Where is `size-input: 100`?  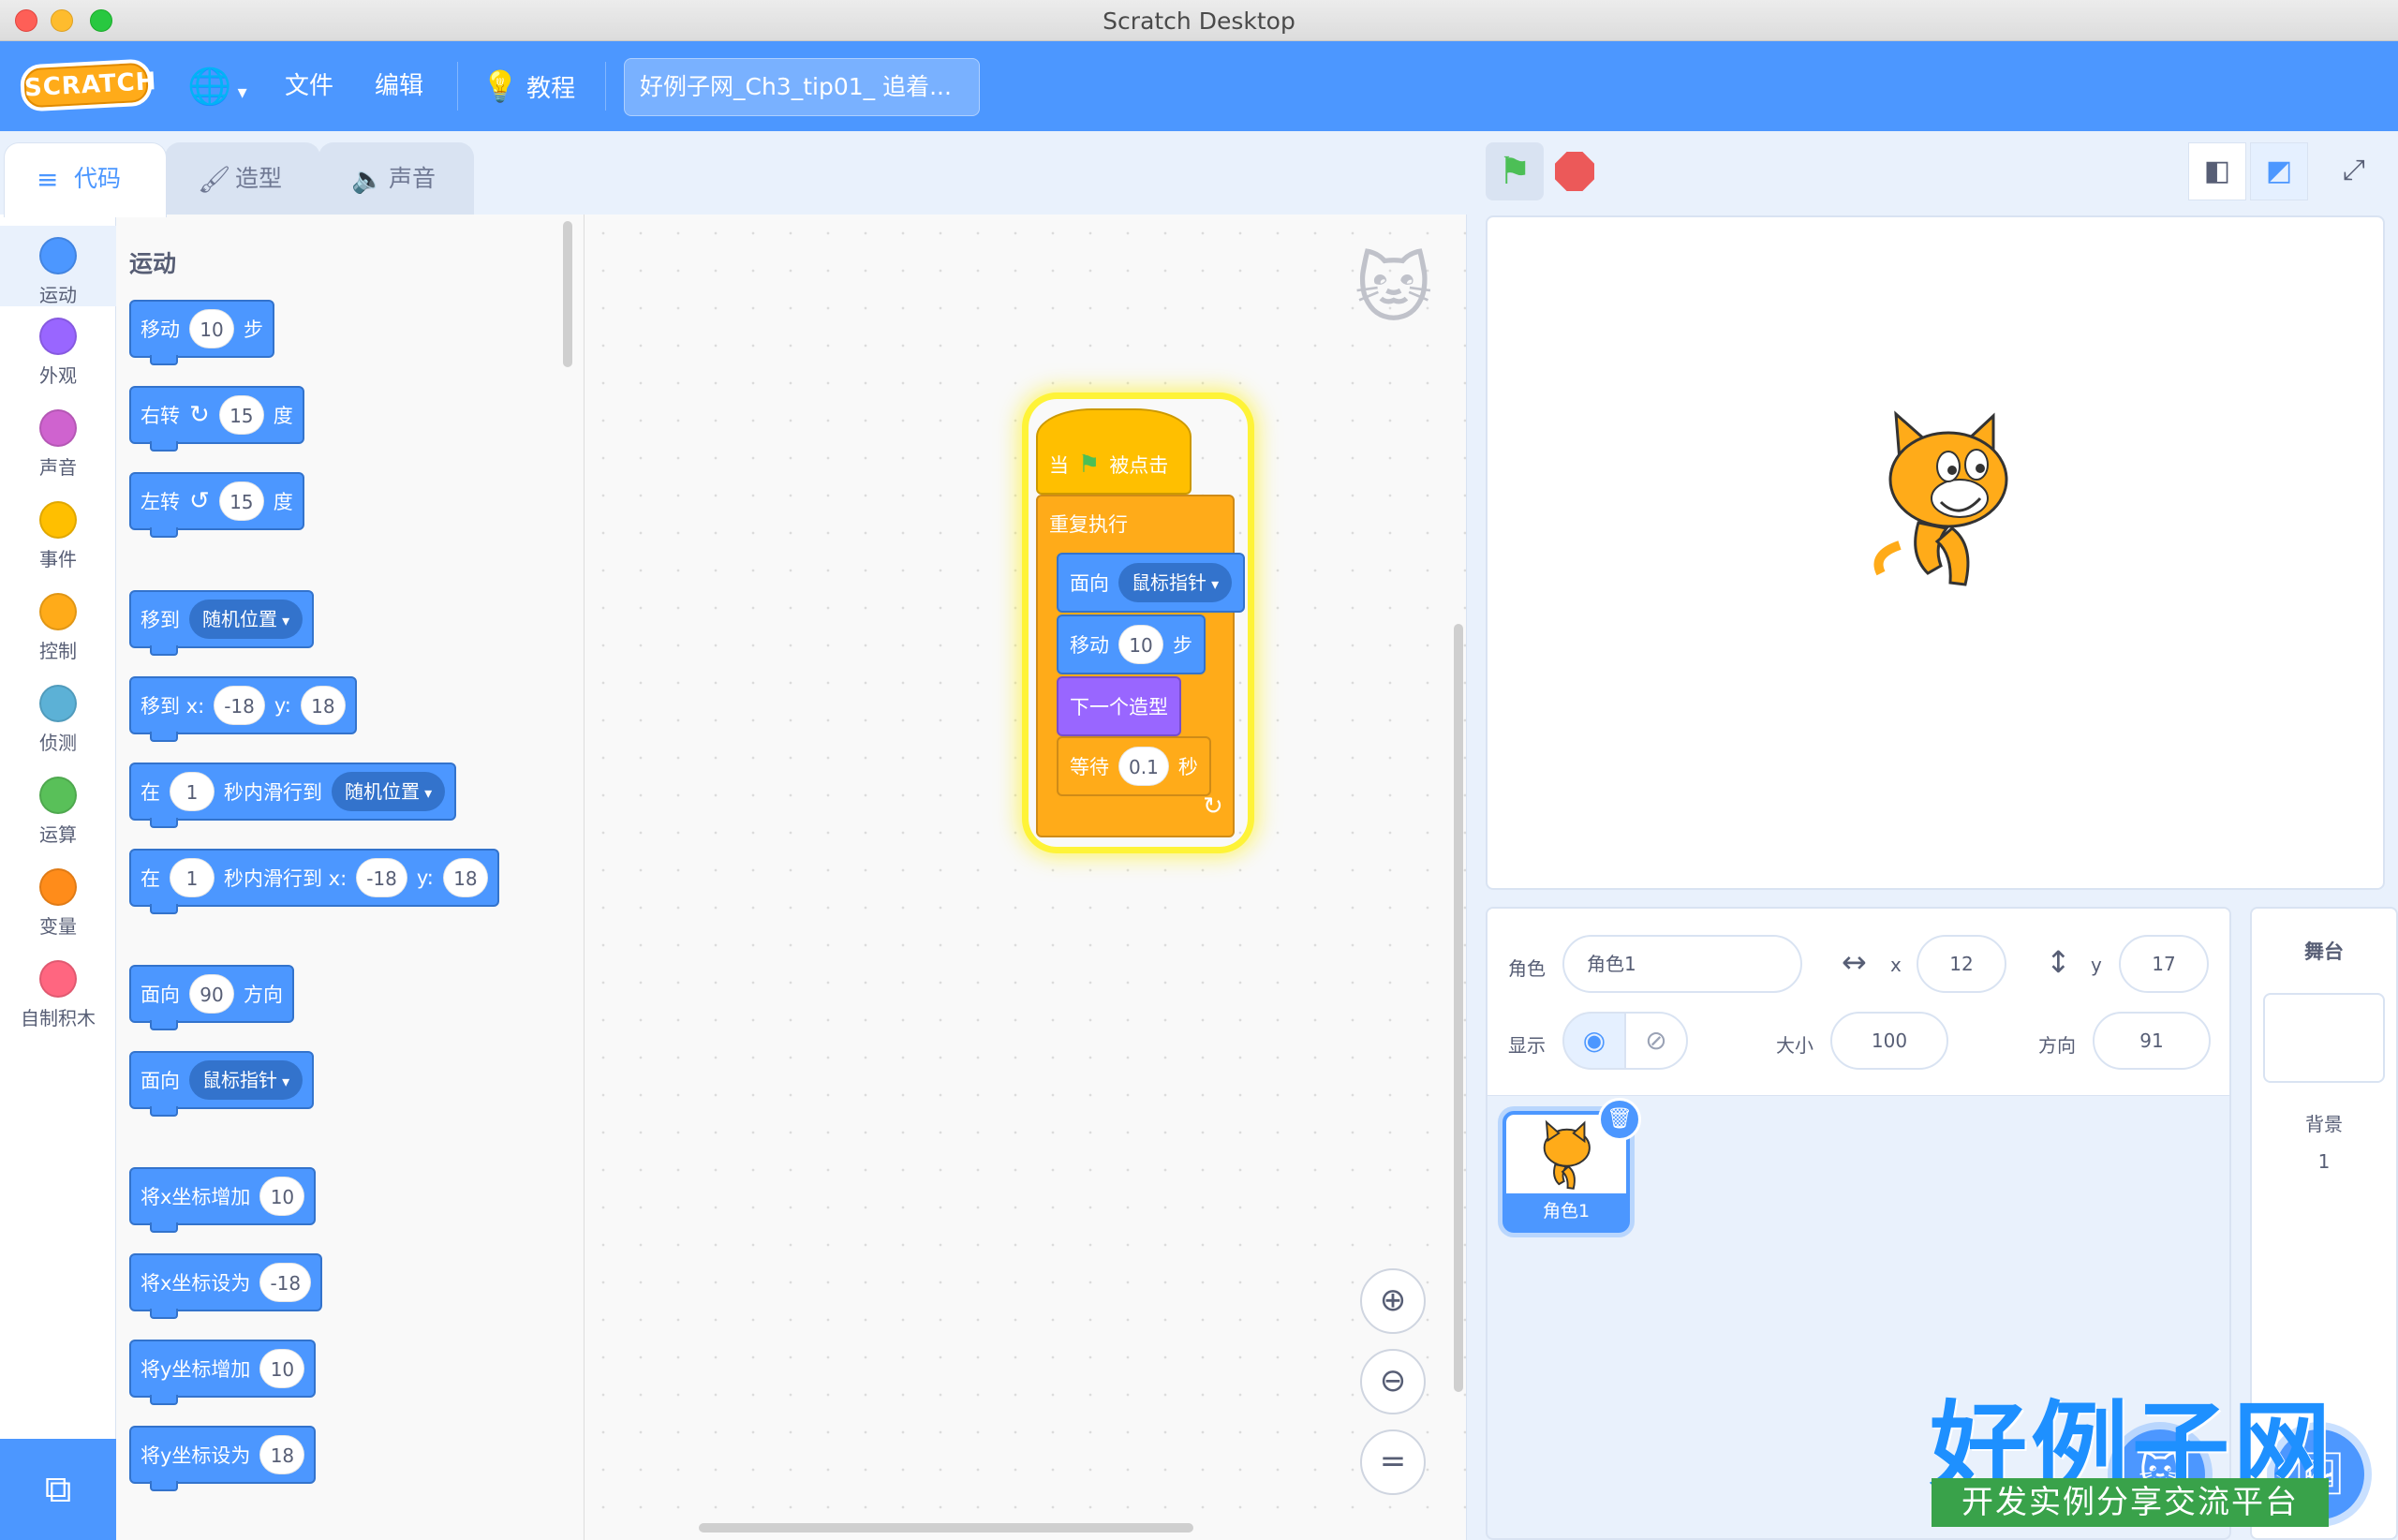 size-input: 100 is located at coordinates (1889, 1041).